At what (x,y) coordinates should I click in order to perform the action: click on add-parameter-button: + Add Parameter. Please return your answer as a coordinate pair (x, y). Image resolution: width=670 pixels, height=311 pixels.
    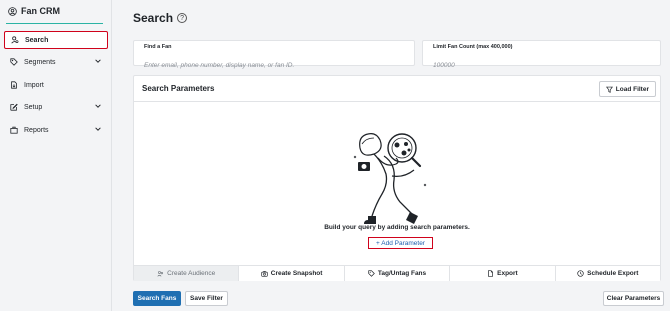
    Looking at the image, I should click on (400, 243).